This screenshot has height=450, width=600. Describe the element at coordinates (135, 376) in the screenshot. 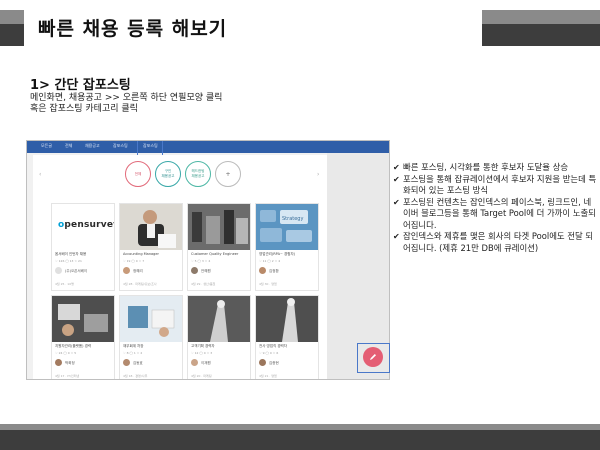

I see `card-footer: 4월 18 · 경영/사무` at that location.